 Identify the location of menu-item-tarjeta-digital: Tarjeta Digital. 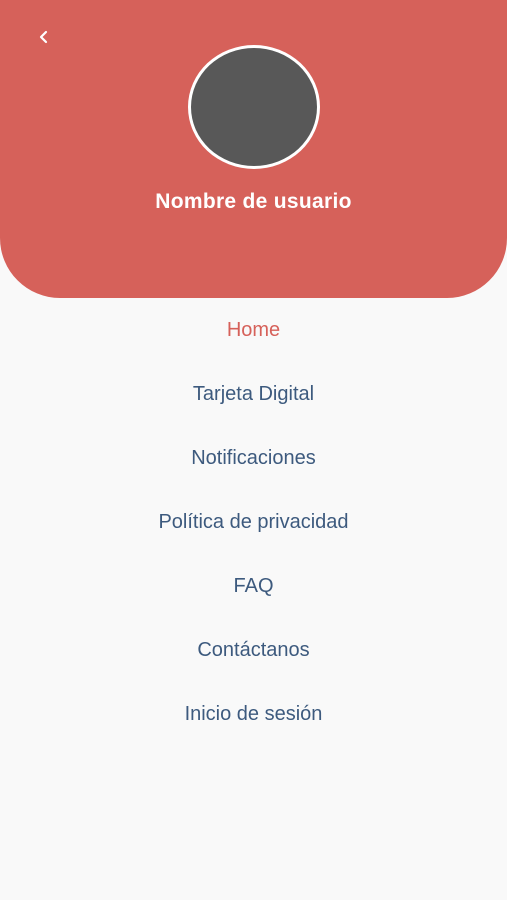
(253, 394).